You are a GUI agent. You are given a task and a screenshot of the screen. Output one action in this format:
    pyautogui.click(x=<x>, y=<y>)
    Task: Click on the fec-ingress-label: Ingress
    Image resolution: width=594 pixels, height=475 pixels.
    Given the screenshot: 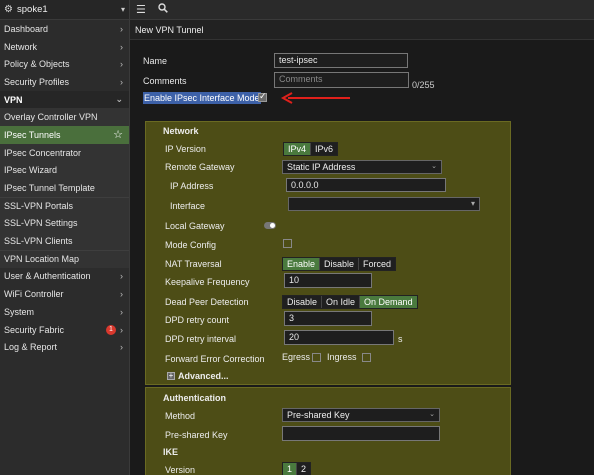 What is the action you would take?
    pyautogui.click(x=342, y=357)
    